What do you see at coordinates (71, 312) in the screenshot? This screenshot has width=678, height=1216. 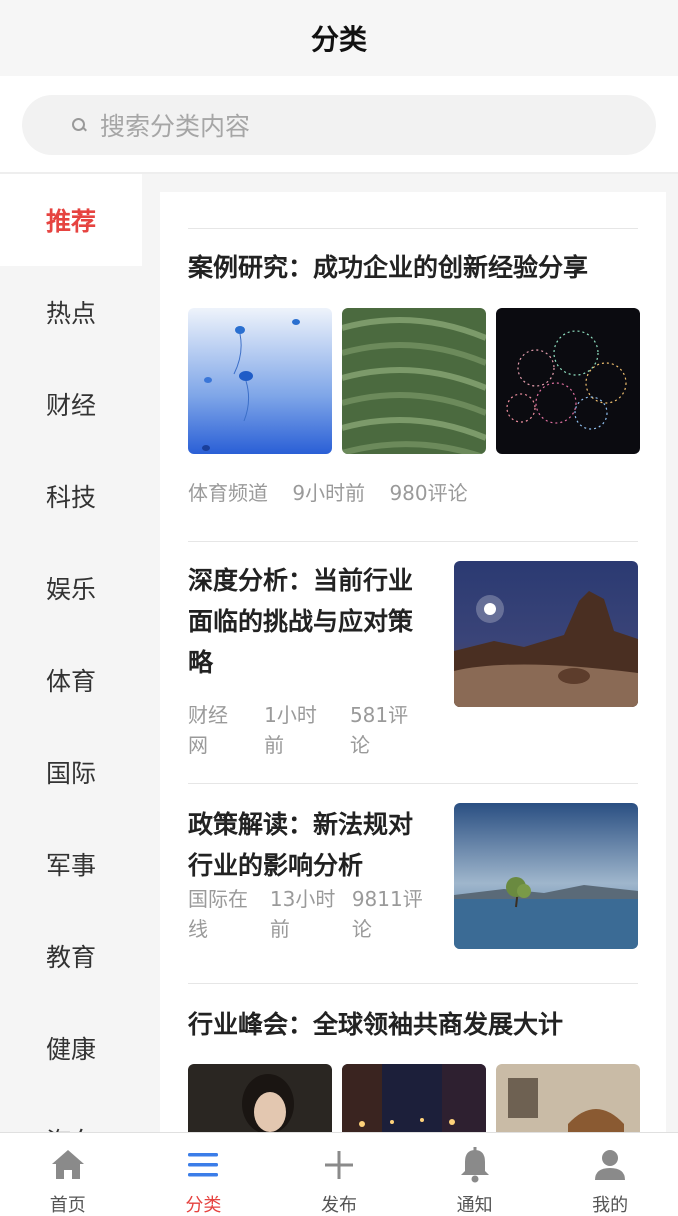 I see `sidebar-item-hot: 热点` at bounding box center [71, 312].